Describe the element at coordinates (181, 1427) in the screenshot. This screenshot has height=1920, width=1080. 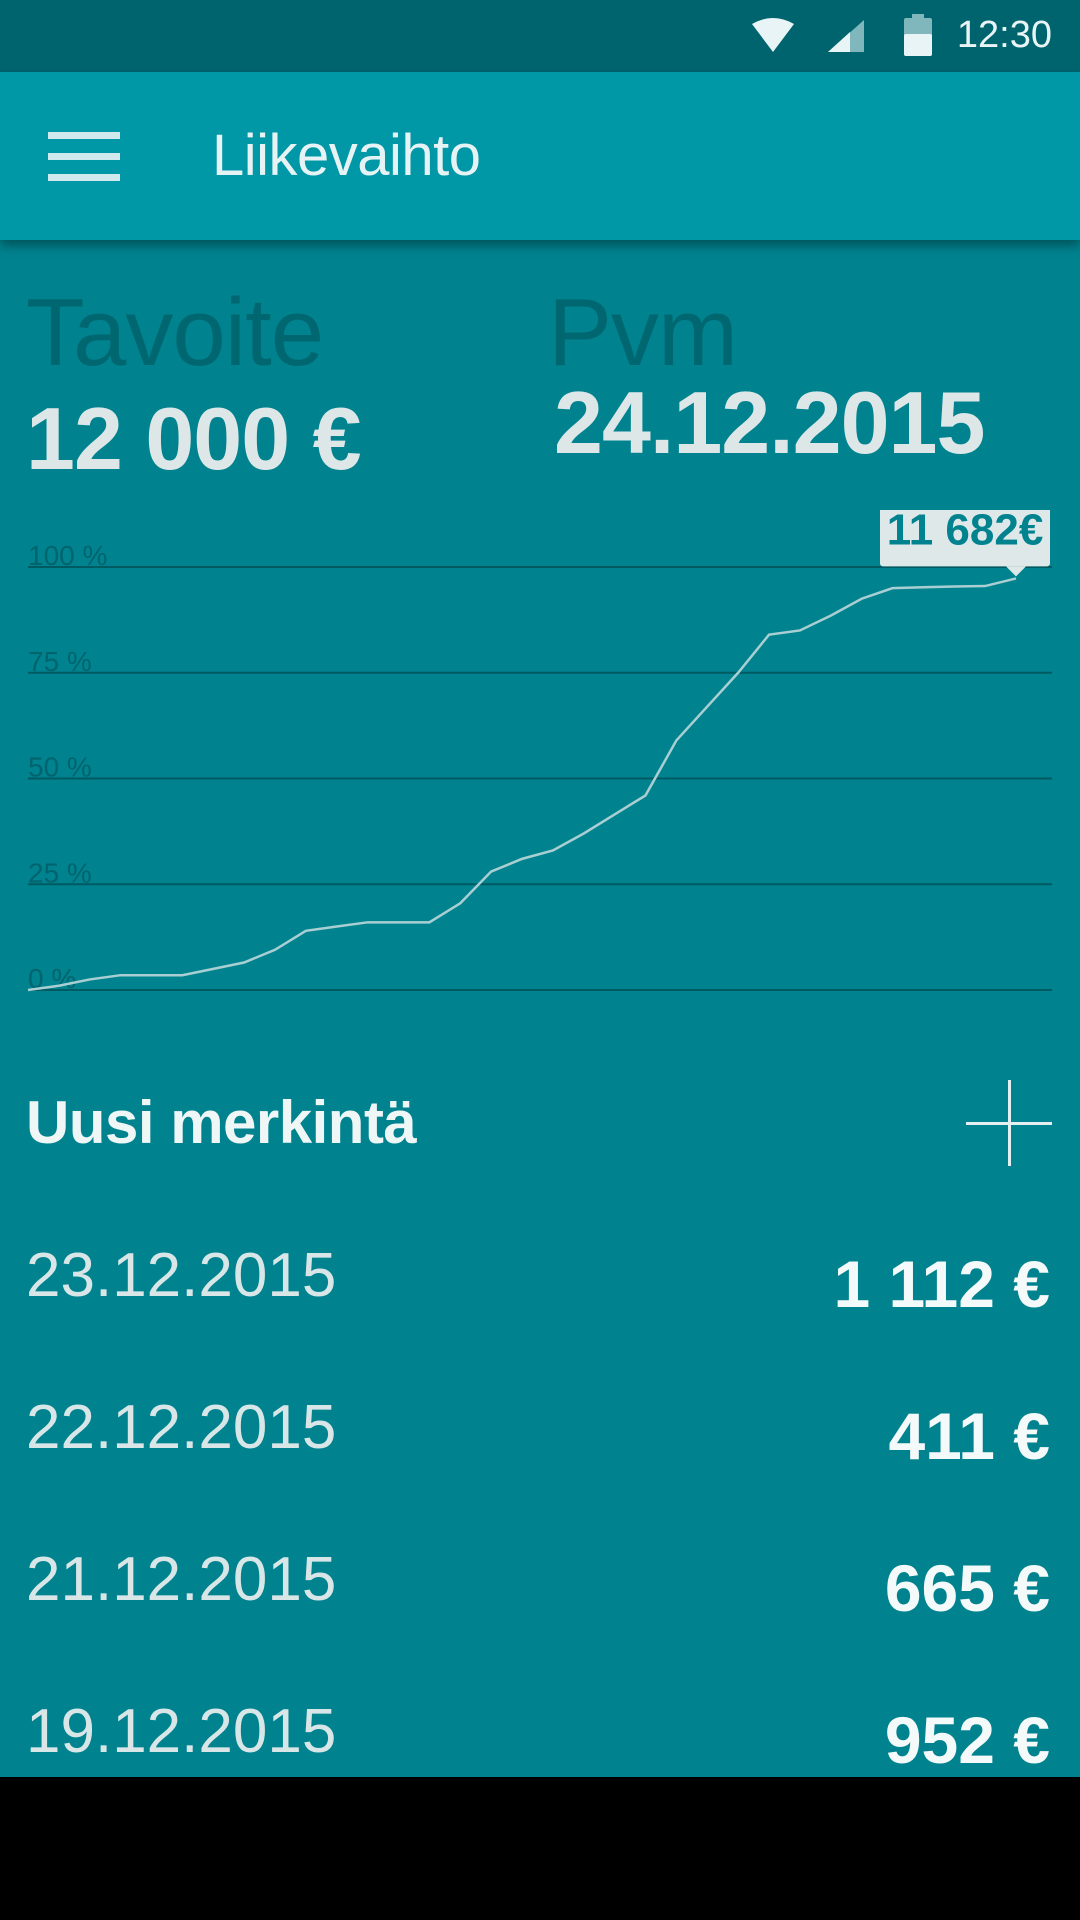
I see `entry-date: 22.12.2015` at that location.